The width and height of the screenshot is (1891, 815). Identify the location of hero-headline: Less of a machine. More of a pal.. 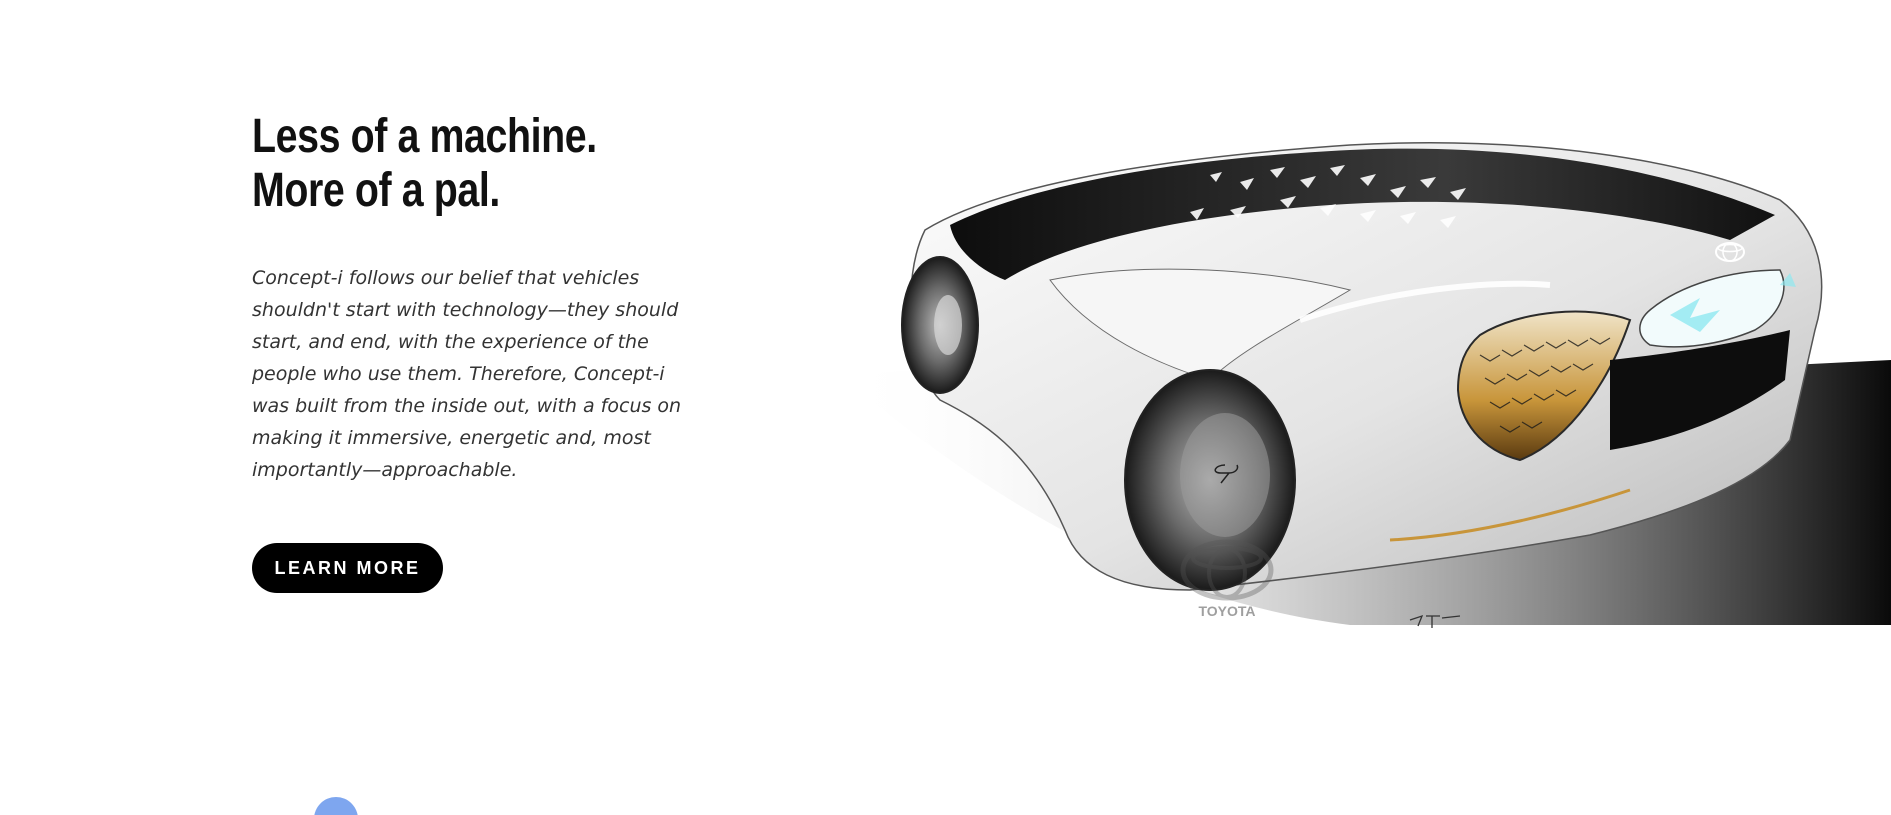
(465, 164).